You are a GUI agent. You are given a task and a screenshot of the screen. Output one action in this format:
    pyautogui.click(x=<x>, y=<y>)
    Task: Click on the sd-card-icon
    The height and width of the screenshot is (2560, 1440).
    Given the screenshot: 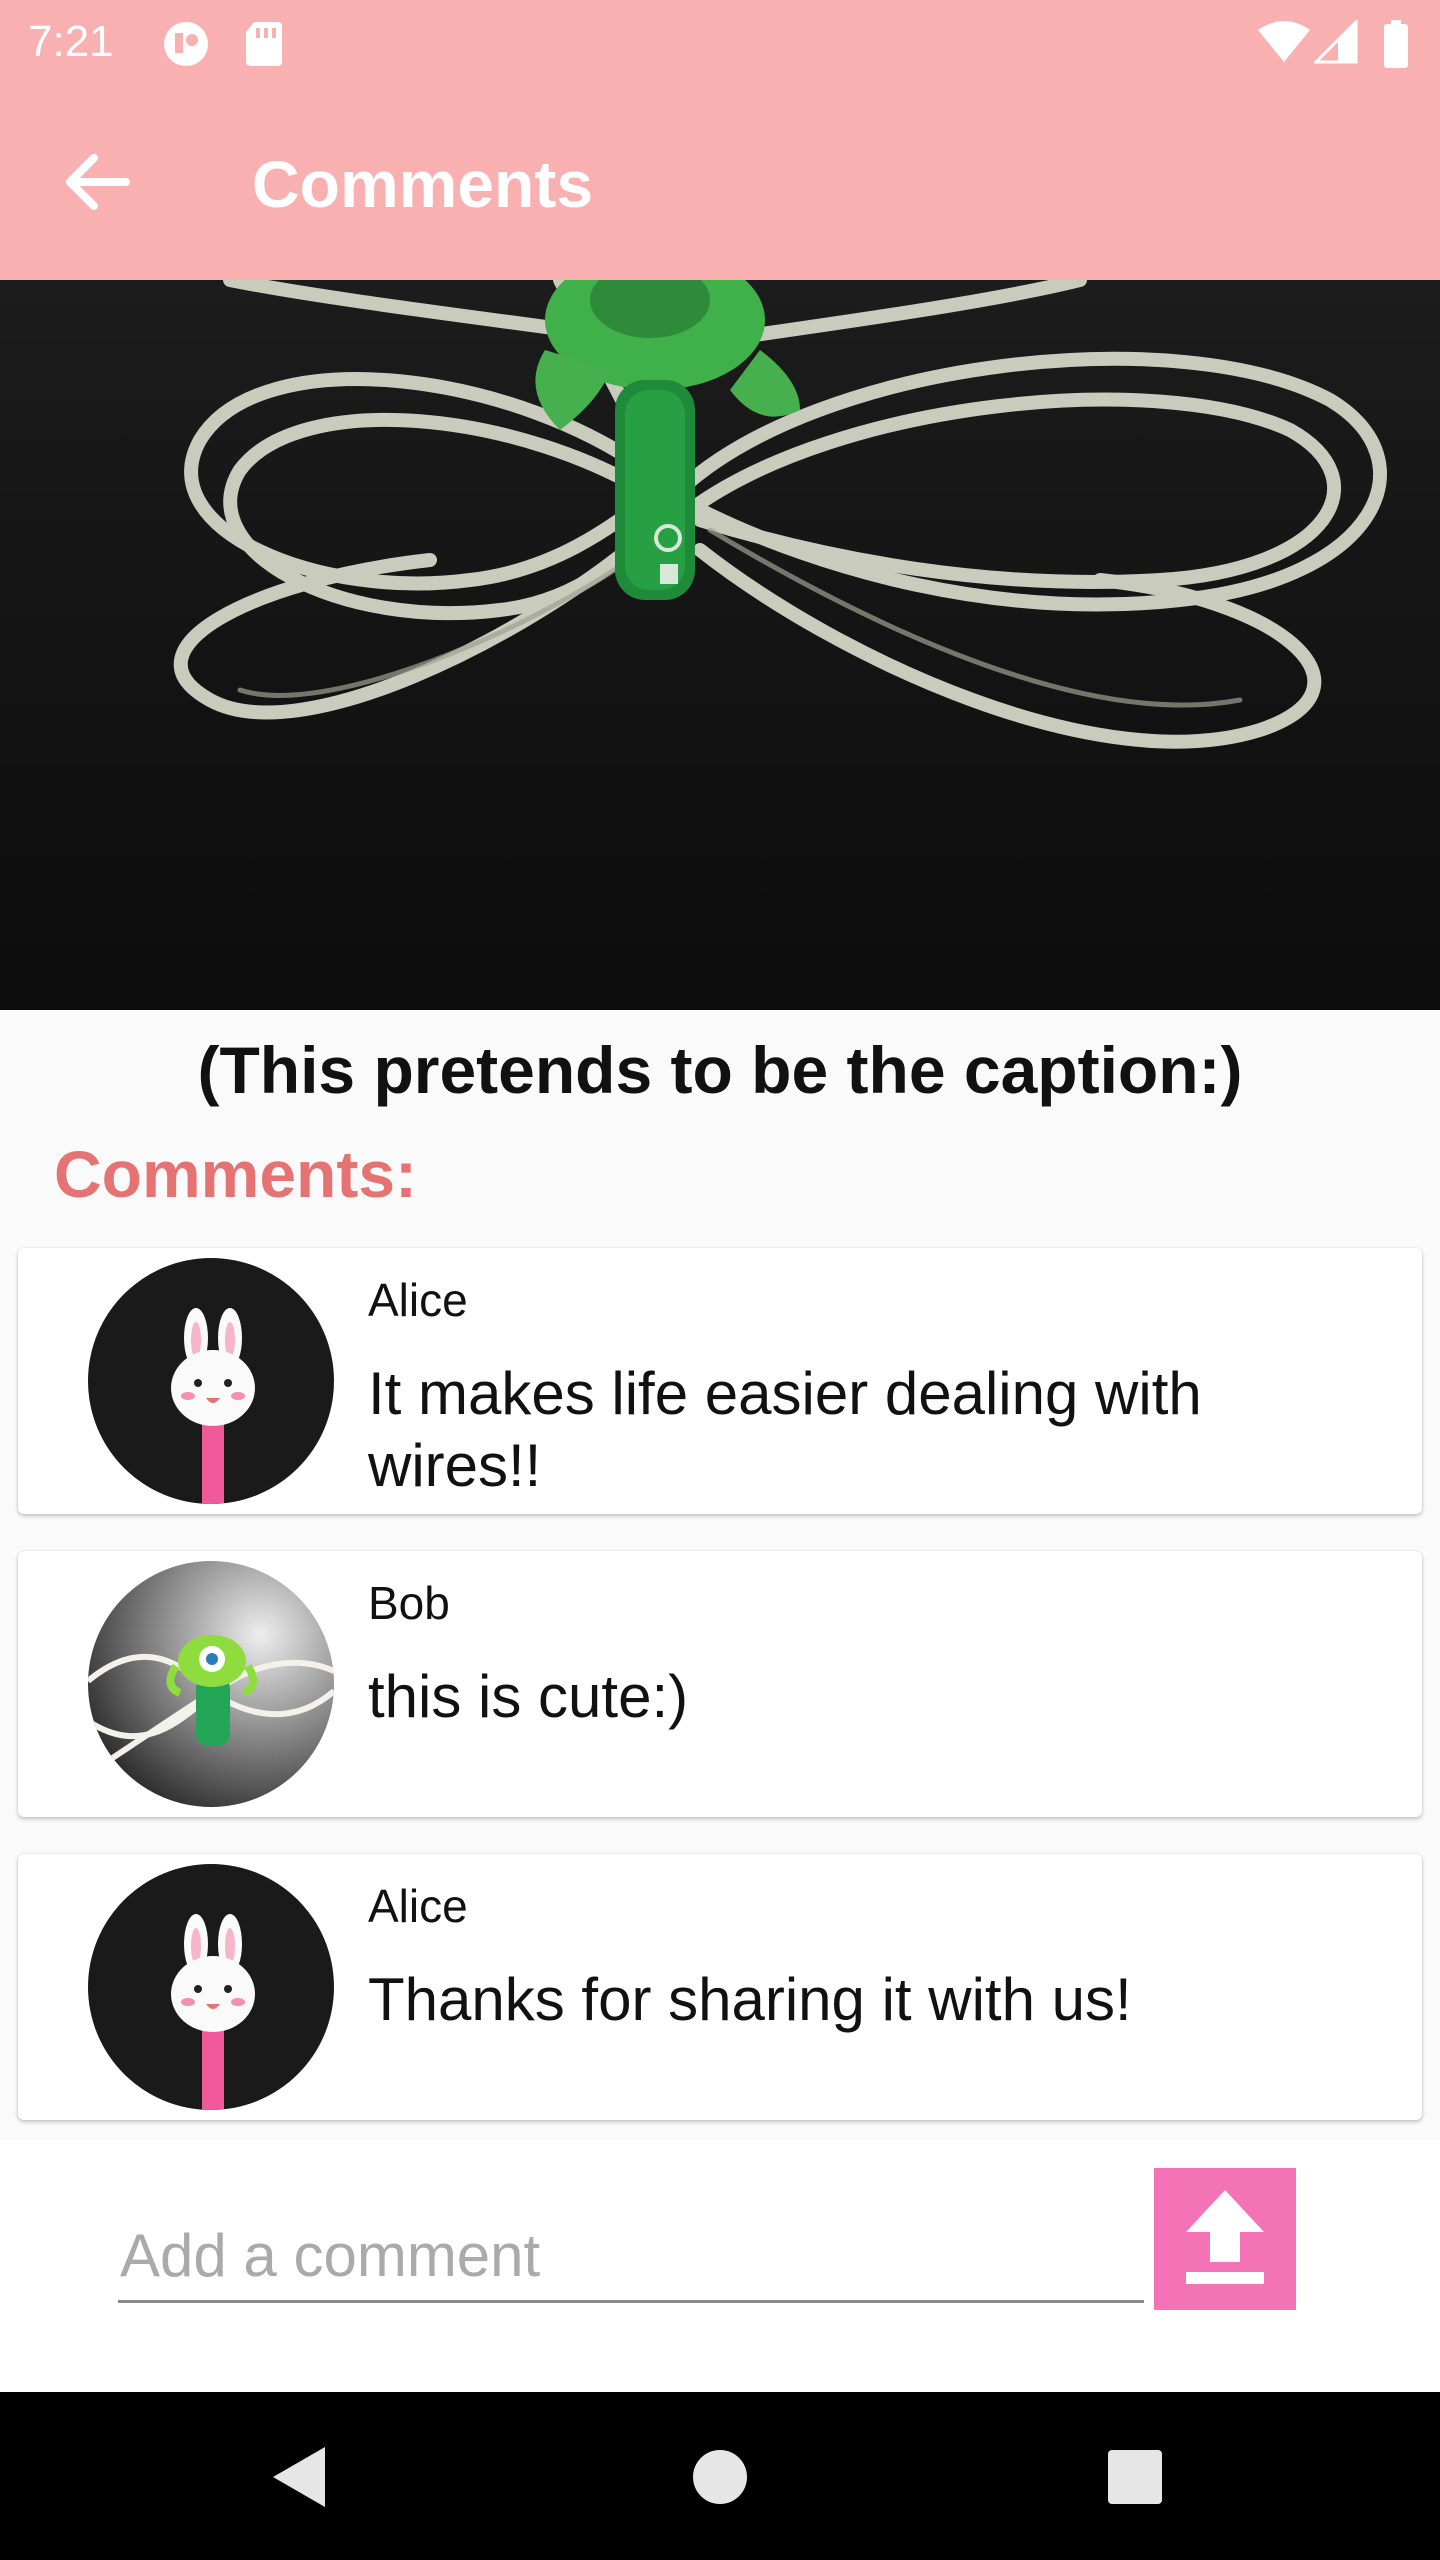 What is the action you would take?
    pyautogui.click(x=264, y=44)
    